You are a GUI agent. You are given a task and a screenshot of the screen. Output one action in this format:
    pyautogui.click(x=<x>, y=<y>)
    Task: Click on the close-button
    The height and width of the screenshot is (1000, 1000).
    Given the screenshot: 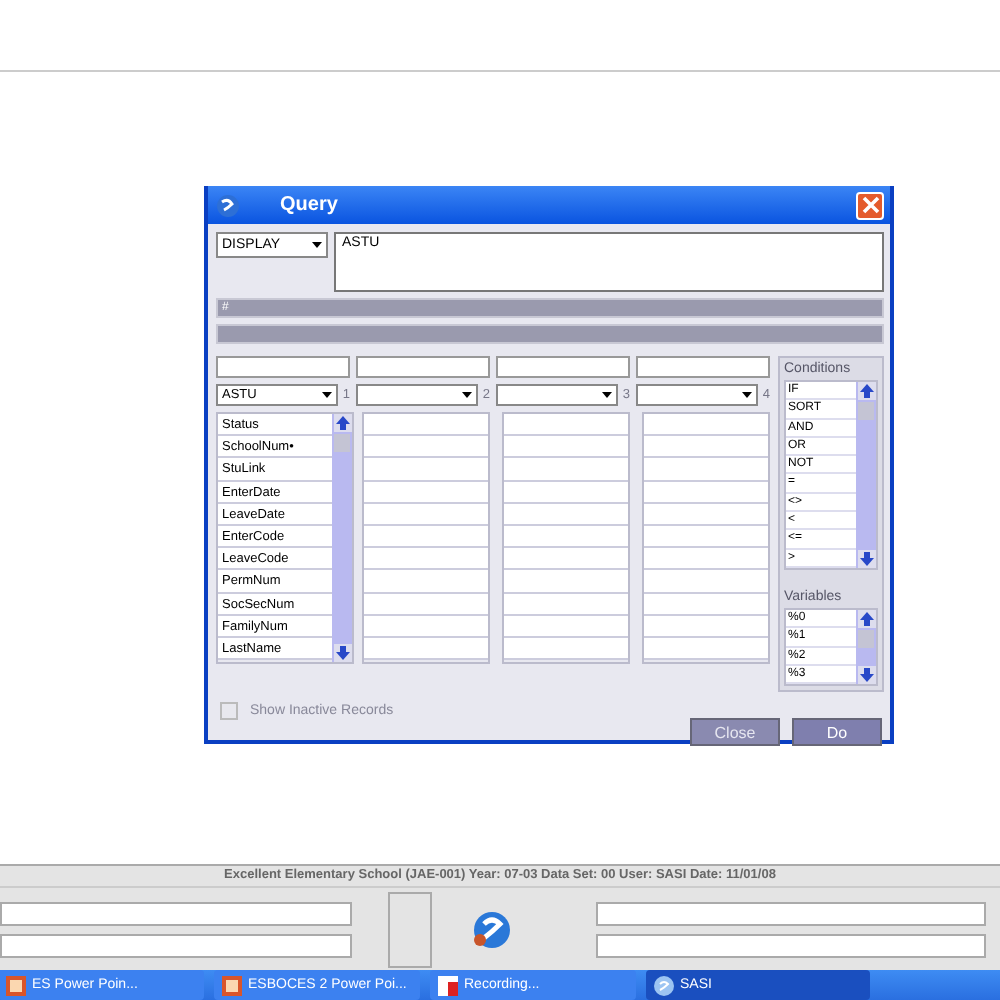 What is the action you would take?
    pyautogui.click(x=870, y=205)
    